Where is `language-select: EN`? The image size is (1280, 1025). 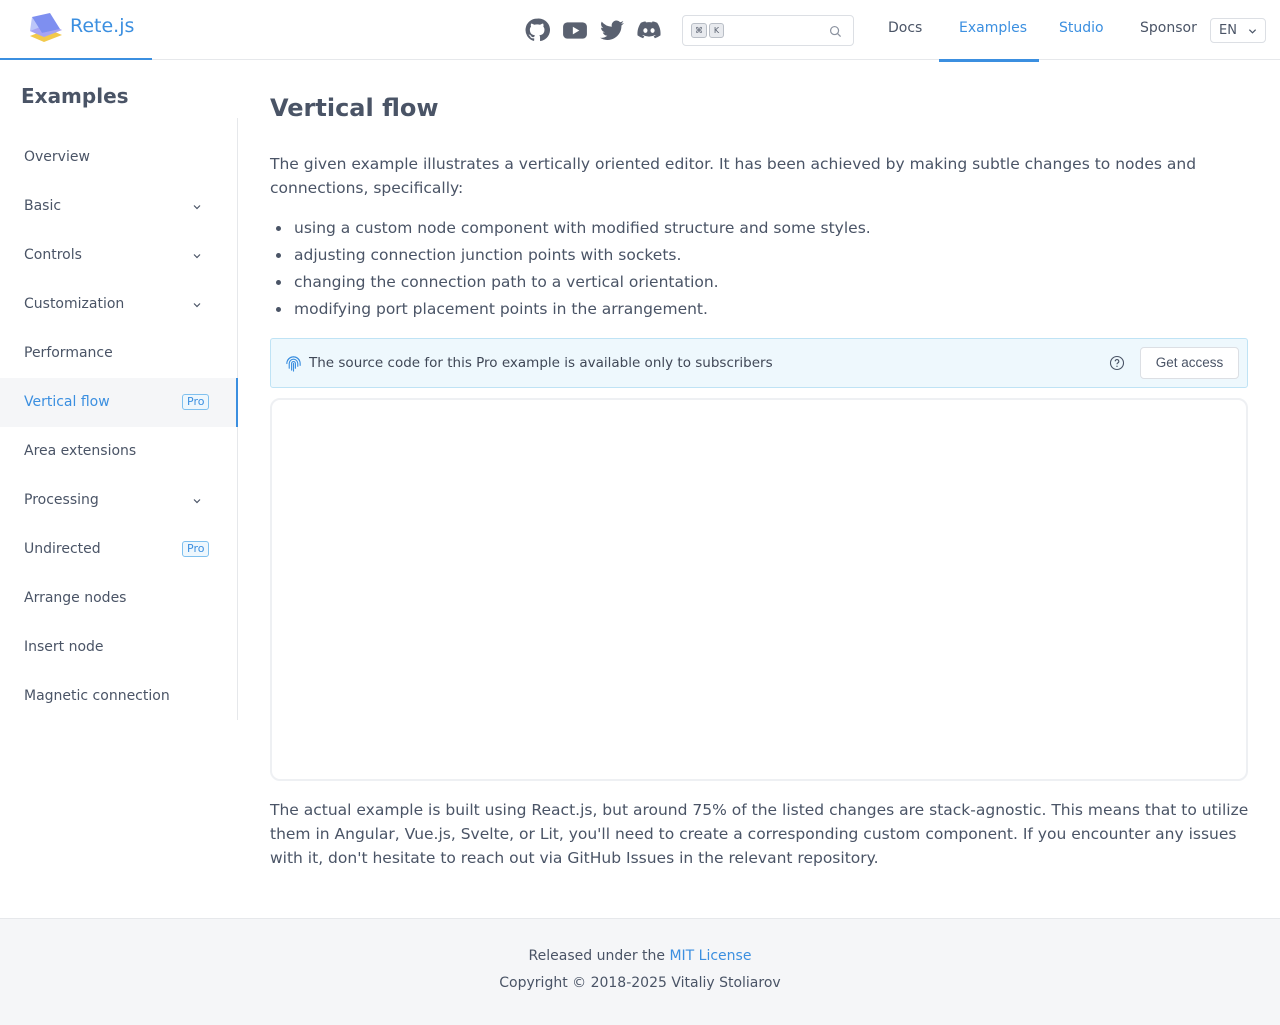 language-select: EN is located at coordinates (1238, 30).